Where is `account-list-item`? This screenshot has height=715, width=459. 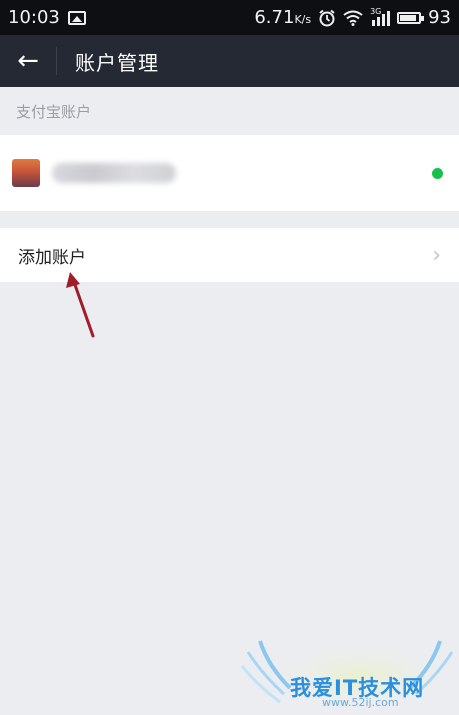 account-list-item is located at coordinates (229, 173).